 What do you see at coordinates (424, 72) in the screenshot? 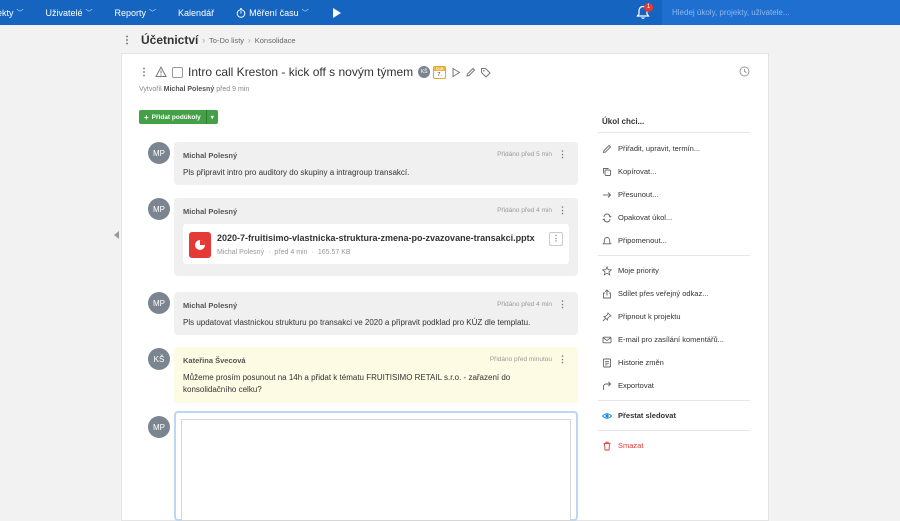
I see `assignee-avatar: KŠ` at bounding box center [424, 72].